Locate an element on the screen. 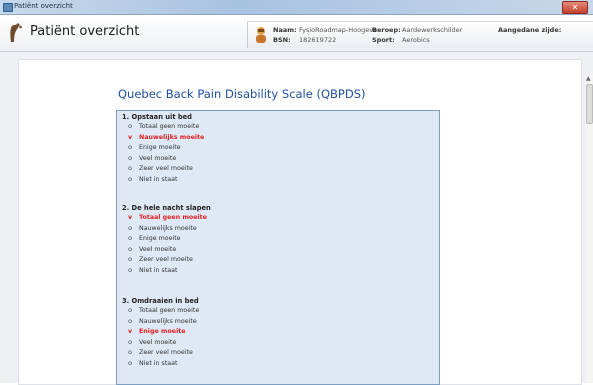  close-button: ✕ is located at coordinates (575, 7).